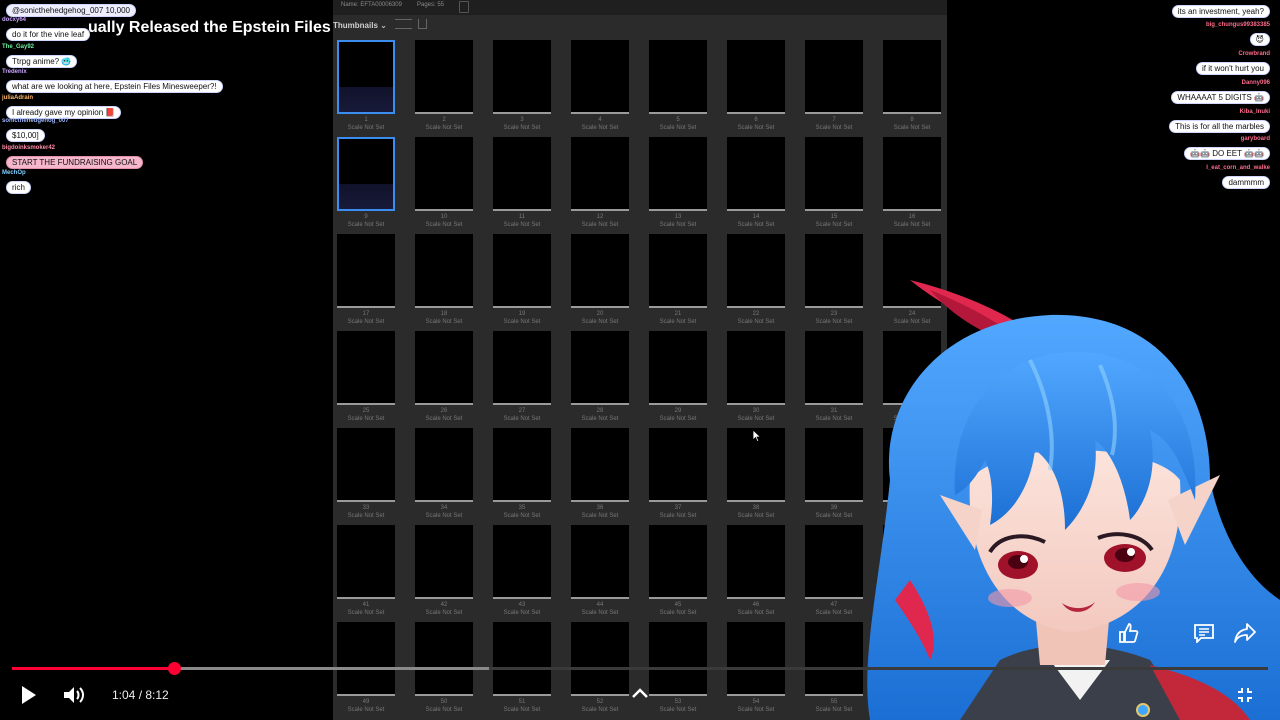 This screenshot has width=1280, height=720. What do you see at coordinates (766, 571) in the screenshot?
I see `page-thumbnail: 46 Scale Not Set` at bounding box center [766, 571].